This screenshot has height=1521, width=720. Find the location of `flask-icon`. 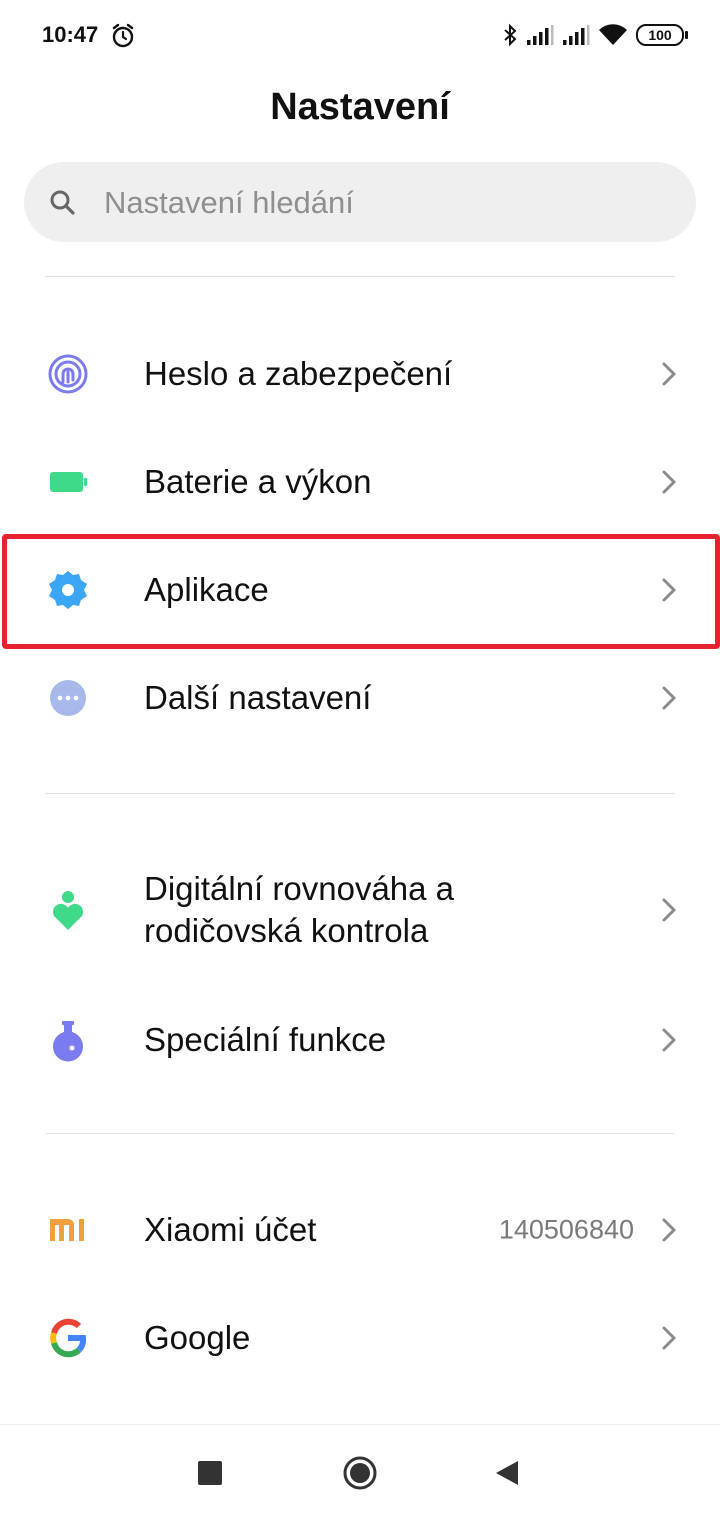

flask-icon is located at coordinates (68, 1041).